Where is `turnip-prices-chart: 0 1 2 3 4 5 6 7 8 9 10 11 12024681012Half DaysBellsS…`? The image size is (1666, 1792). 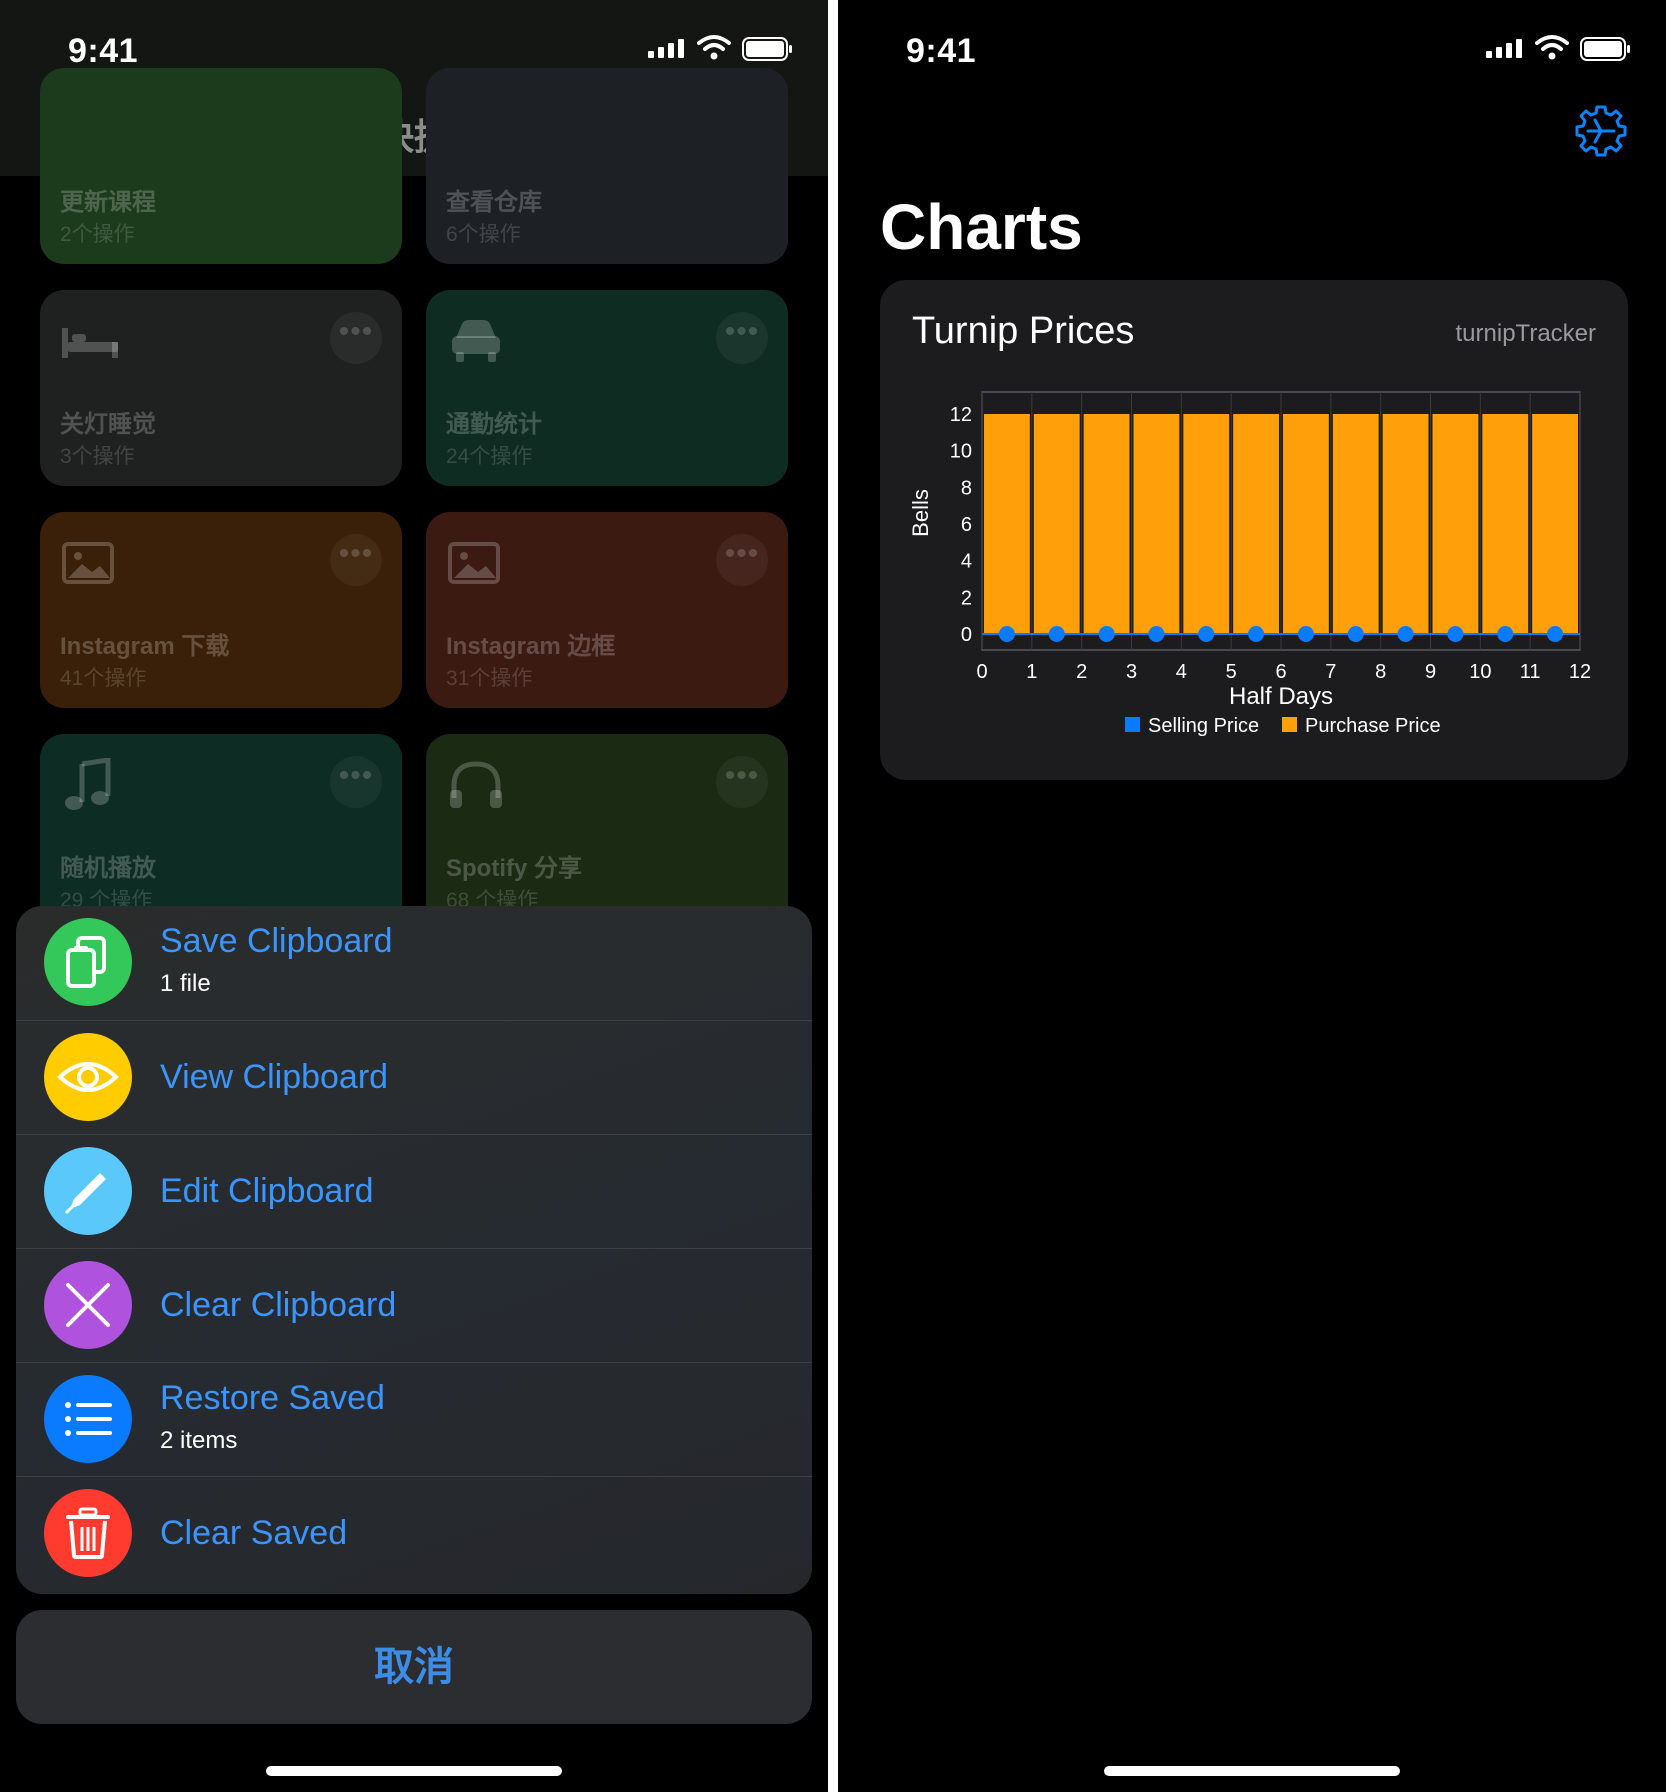 turnip-prices-chart: 0 1 2 3 4 5 6 7 8 9 10 11 12024681012Half DaysBellsS… is located at coordinates (1249, 564).